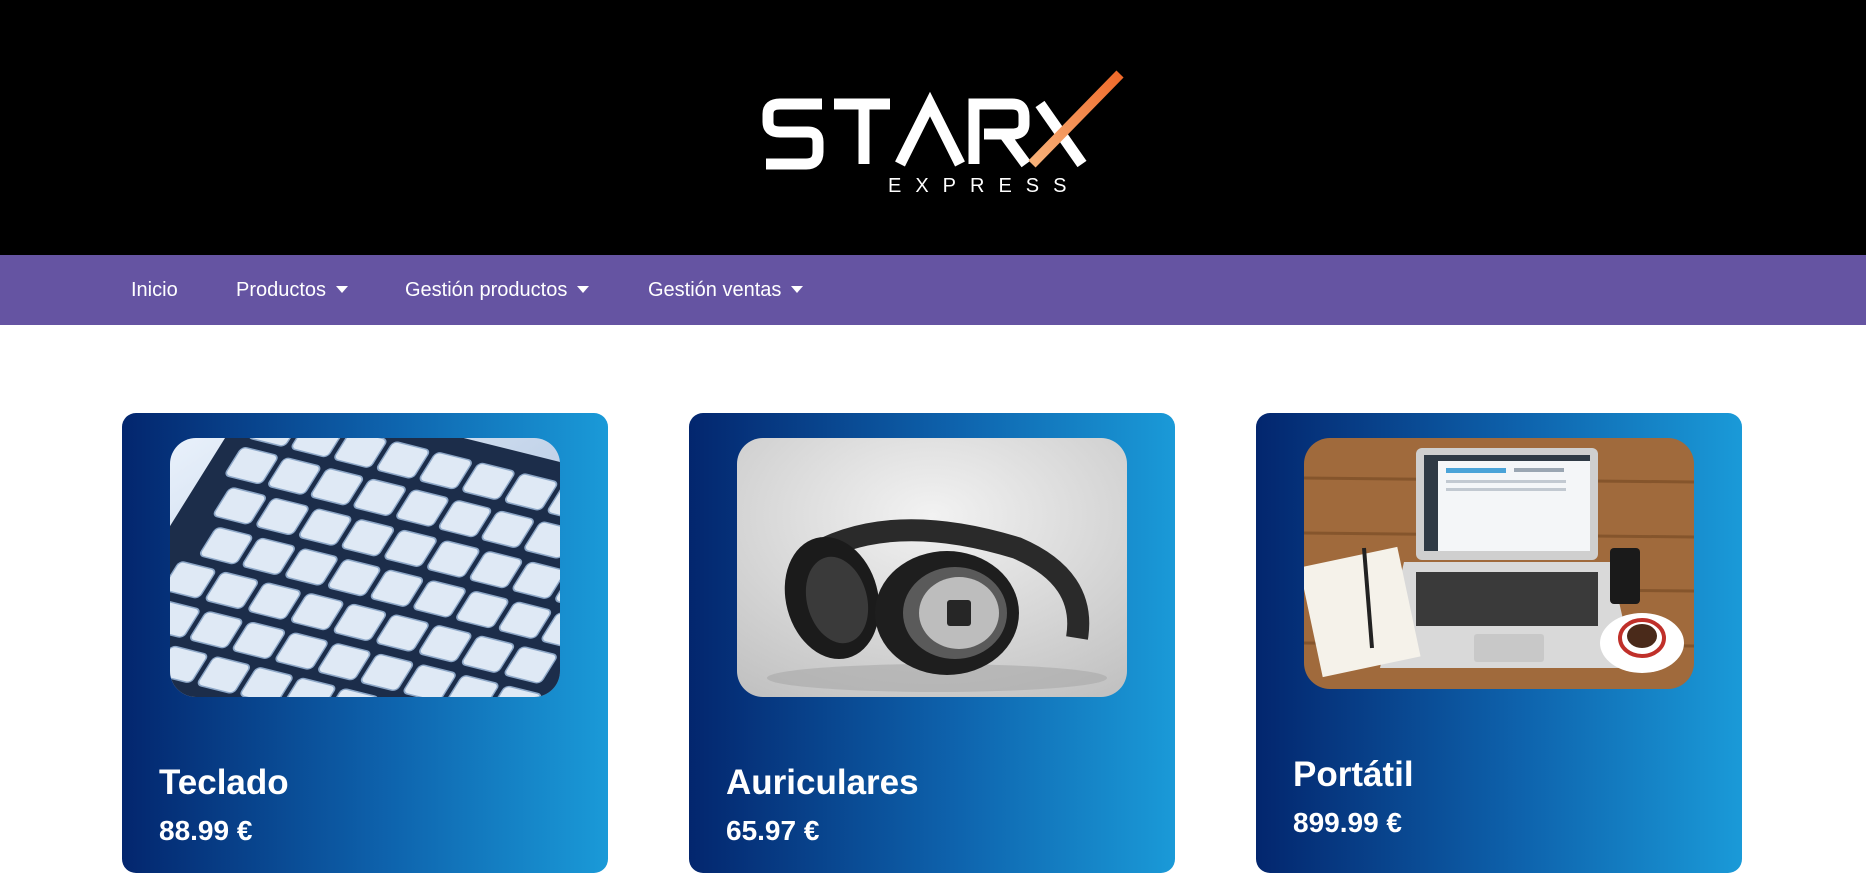  What do you see at coordinates (1347, 822) in the screenshot?
I see `product-price: 899.99 €` at bounding box center [1347, 822].